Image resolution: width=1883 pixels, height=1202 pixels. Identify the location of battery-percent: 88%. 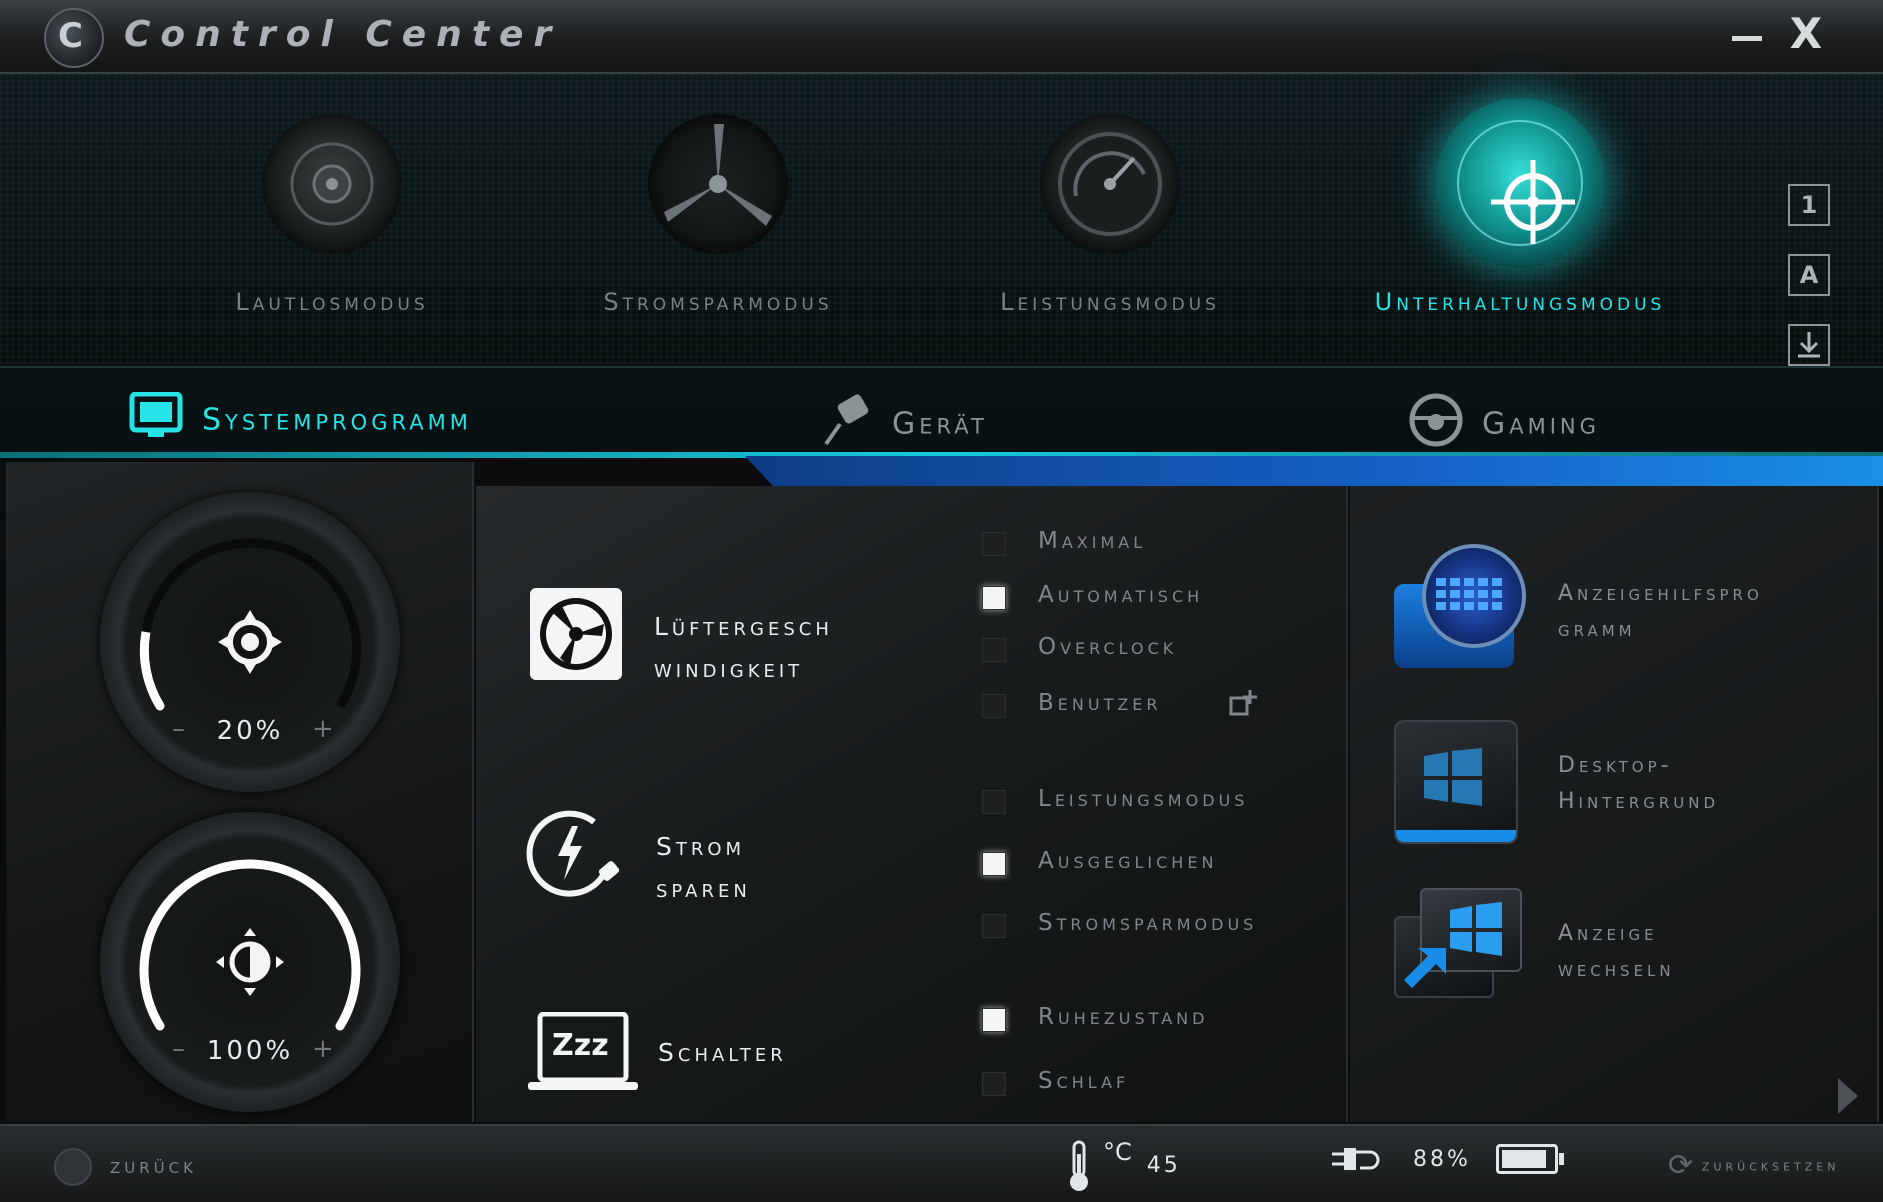
(1442, 1159).